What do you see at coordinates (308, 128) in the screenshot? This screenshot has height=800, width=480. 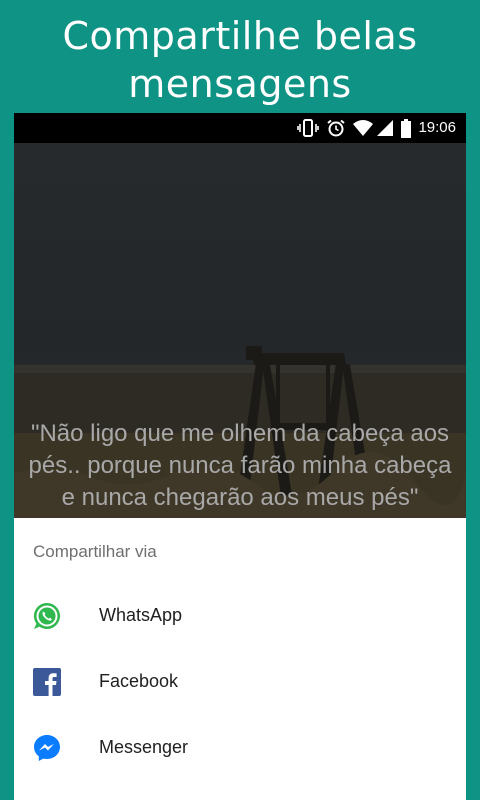 I see `vibrate-icon` at bounding box center [308, 128].